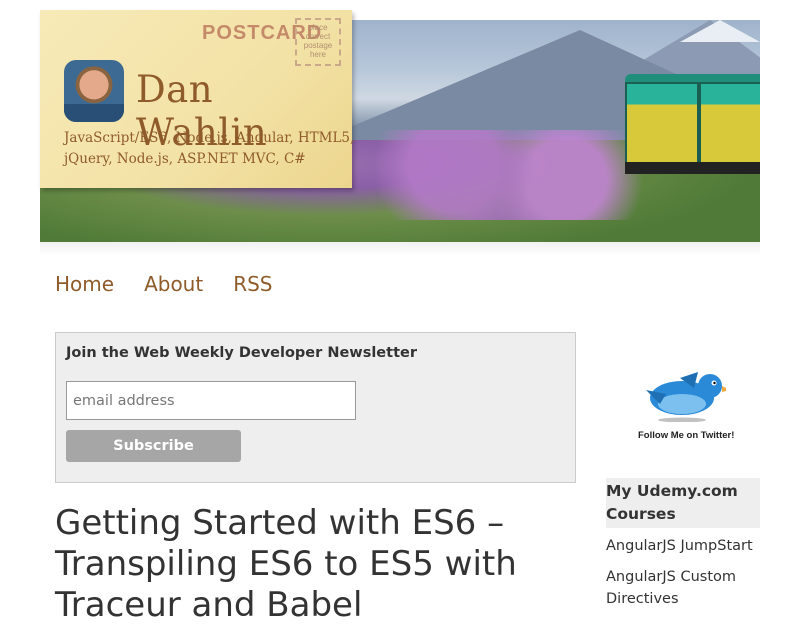  What do you see at coordinates (686, 435) in the screenshot?
I see `twitter-caption: Follow Me on Twitter!` at bounding box center [686, 435].